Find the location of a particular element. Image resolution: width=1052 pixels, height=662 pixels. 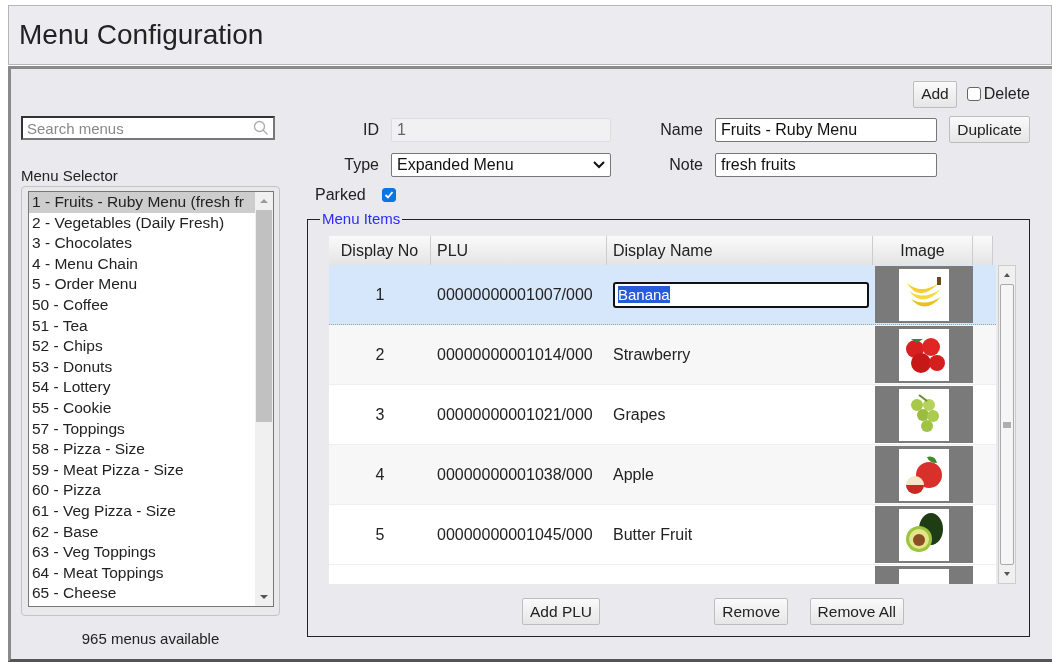

menu-list-item: 54 - Lottery is located at coordinates (142, 387).